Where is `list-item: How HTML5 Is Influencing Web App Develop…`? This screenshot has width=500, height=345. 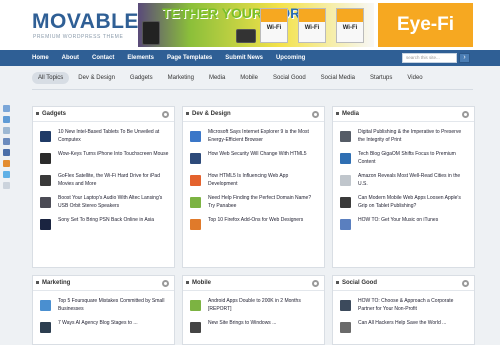
list-item: How HTML5 Is Influencing Web App Develop… is located at coordinates (254, 182).